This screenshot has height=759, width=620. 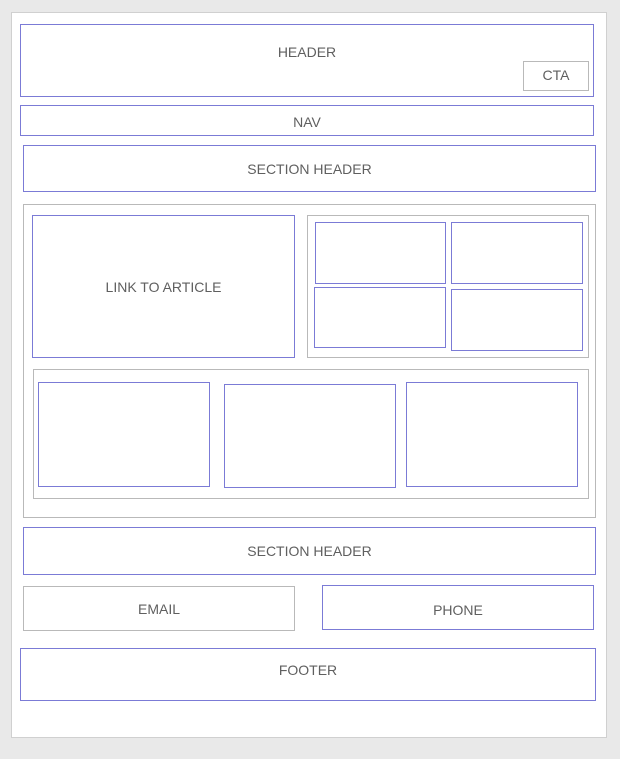 I want to click on email-block: EMAIL, so click(x=159, y=608).